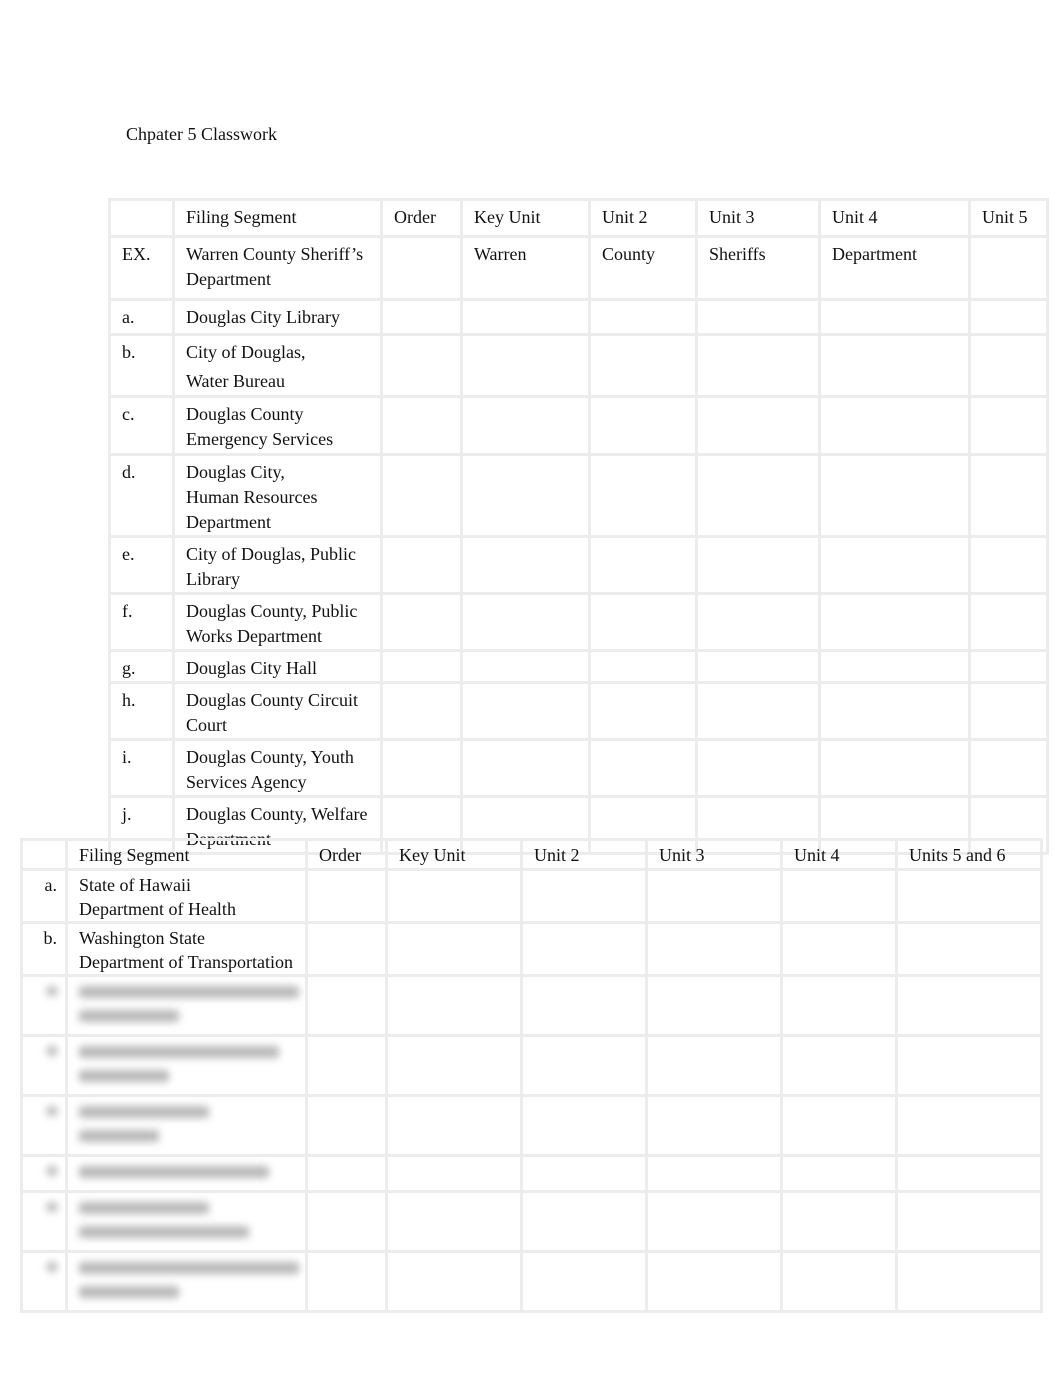 This screenshot has width=1062, height=1377. Describe the element at coordinates (44, 896) in the screenshot. I see `row-label: a.` at that location.